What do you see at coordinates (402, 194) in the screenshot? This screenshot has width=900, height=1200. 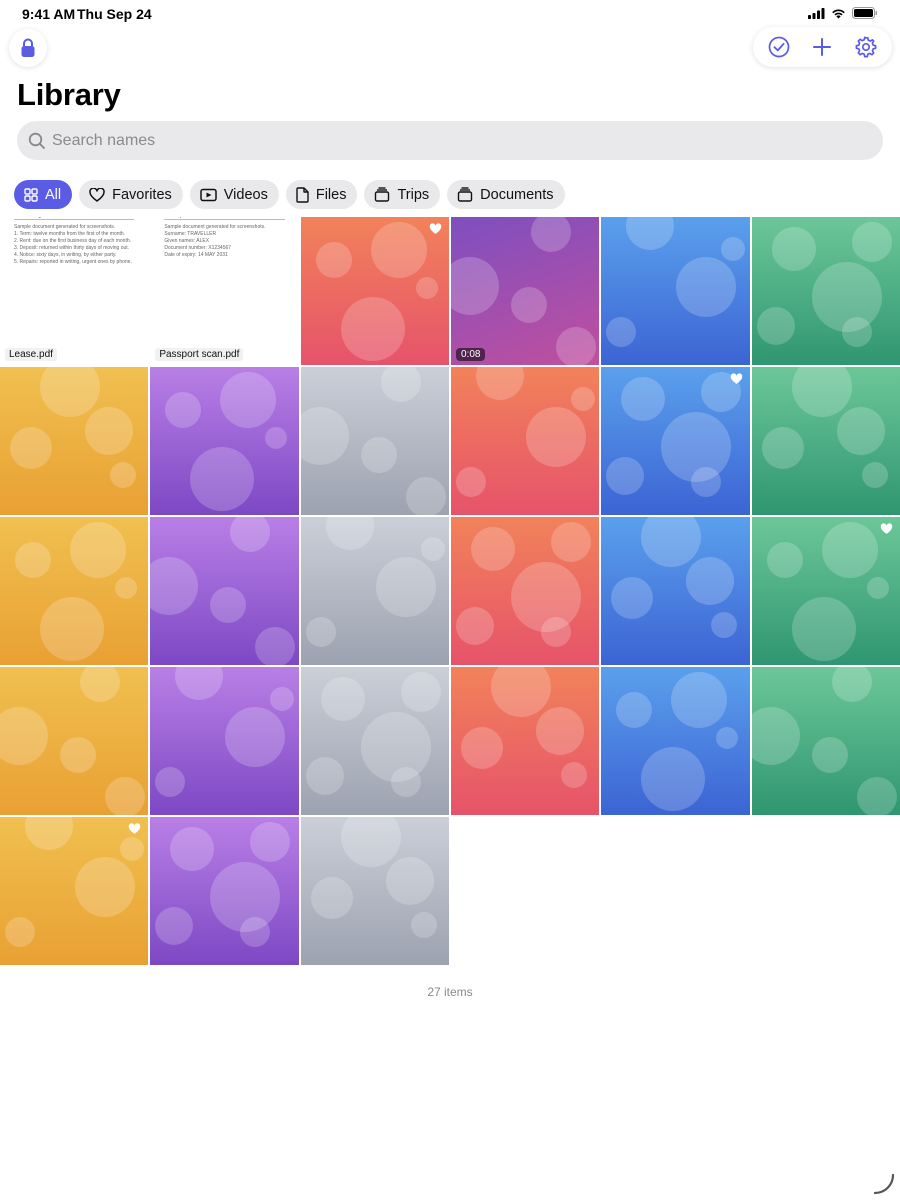 I see `filter-chip-trips: Trips` at bounding box center [402, 194].